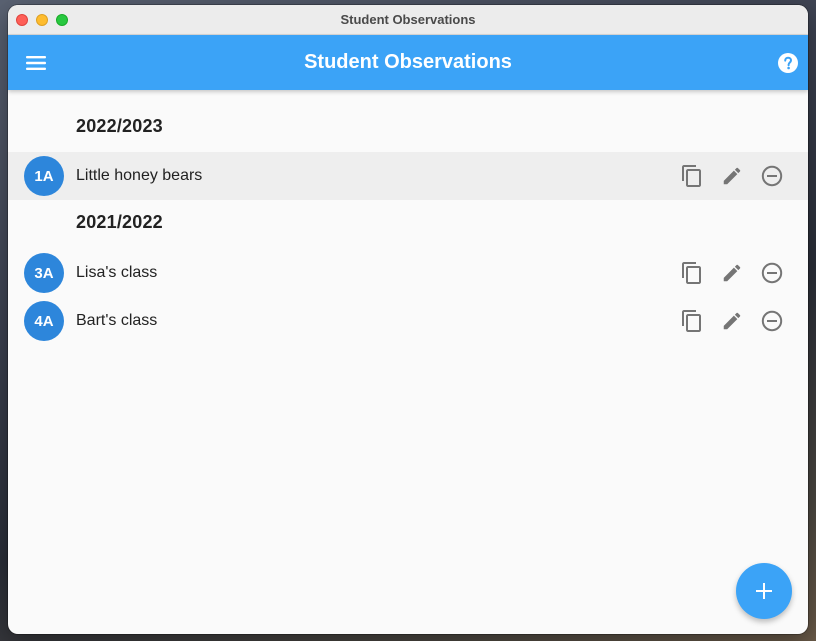 This screenshot has height=641, width=816. I want to click on page-title: Student Observations, so click(408, 62).